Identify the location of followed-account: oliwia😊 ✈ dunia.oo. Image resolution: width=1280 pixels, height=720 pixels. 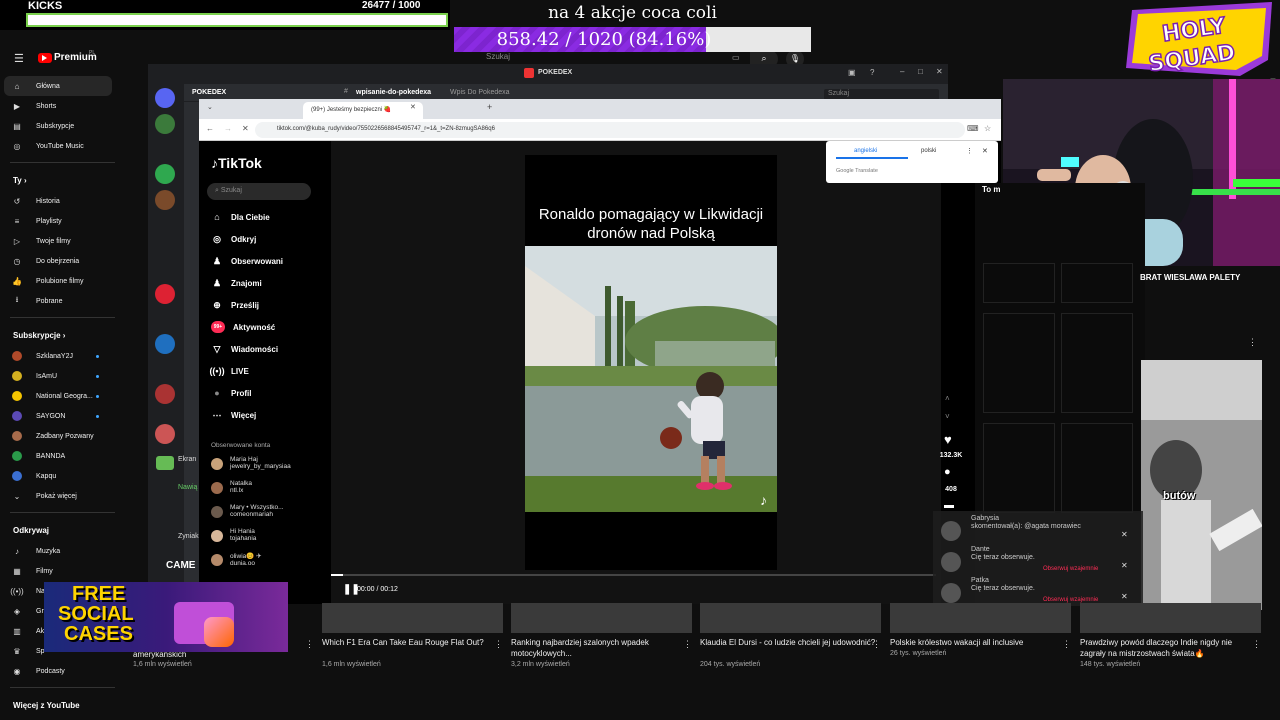
(265, 564).